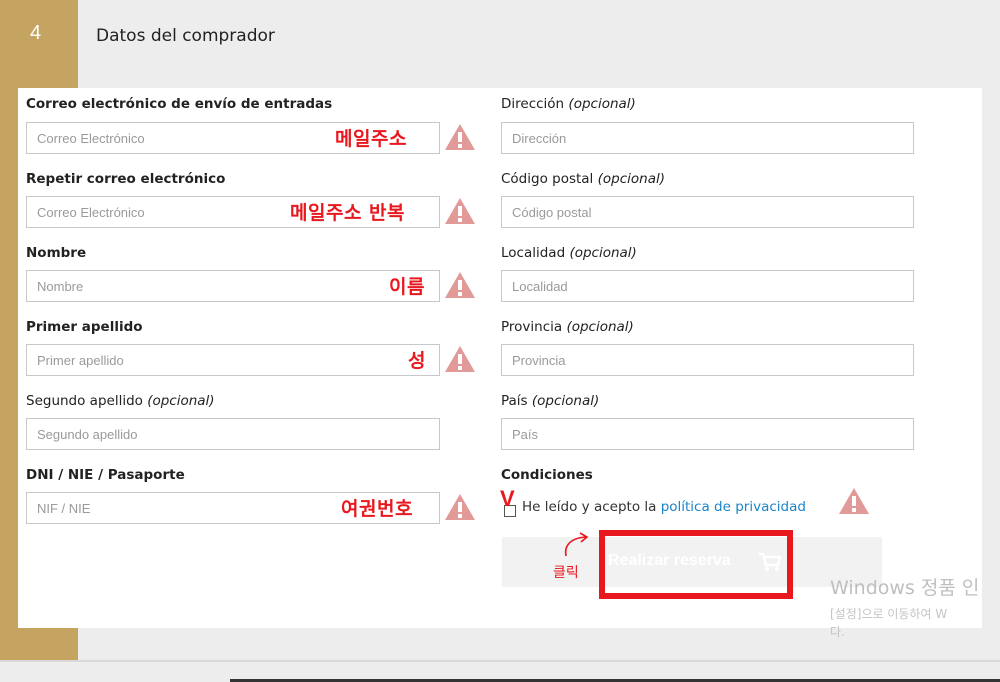 This screenshot has width=1000, height=682. Describe the element at coordinates (179, 104) in the screenshot. I see `email-label: Correo electrónico de envío de entradas` at that location.